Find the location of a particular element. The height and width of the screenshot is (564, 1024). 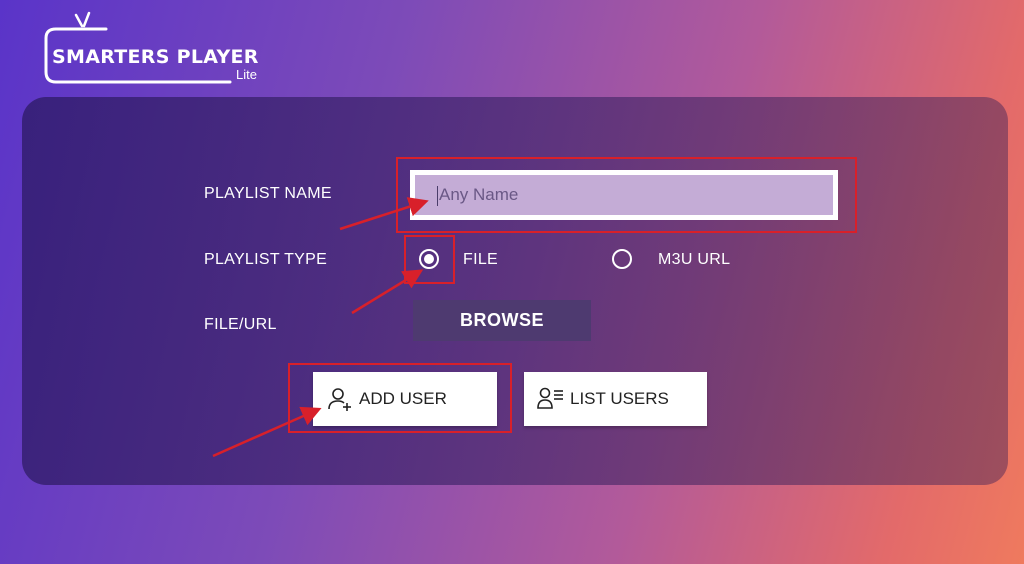

browse-button: BROWSE is located at coordinates (502, 320).